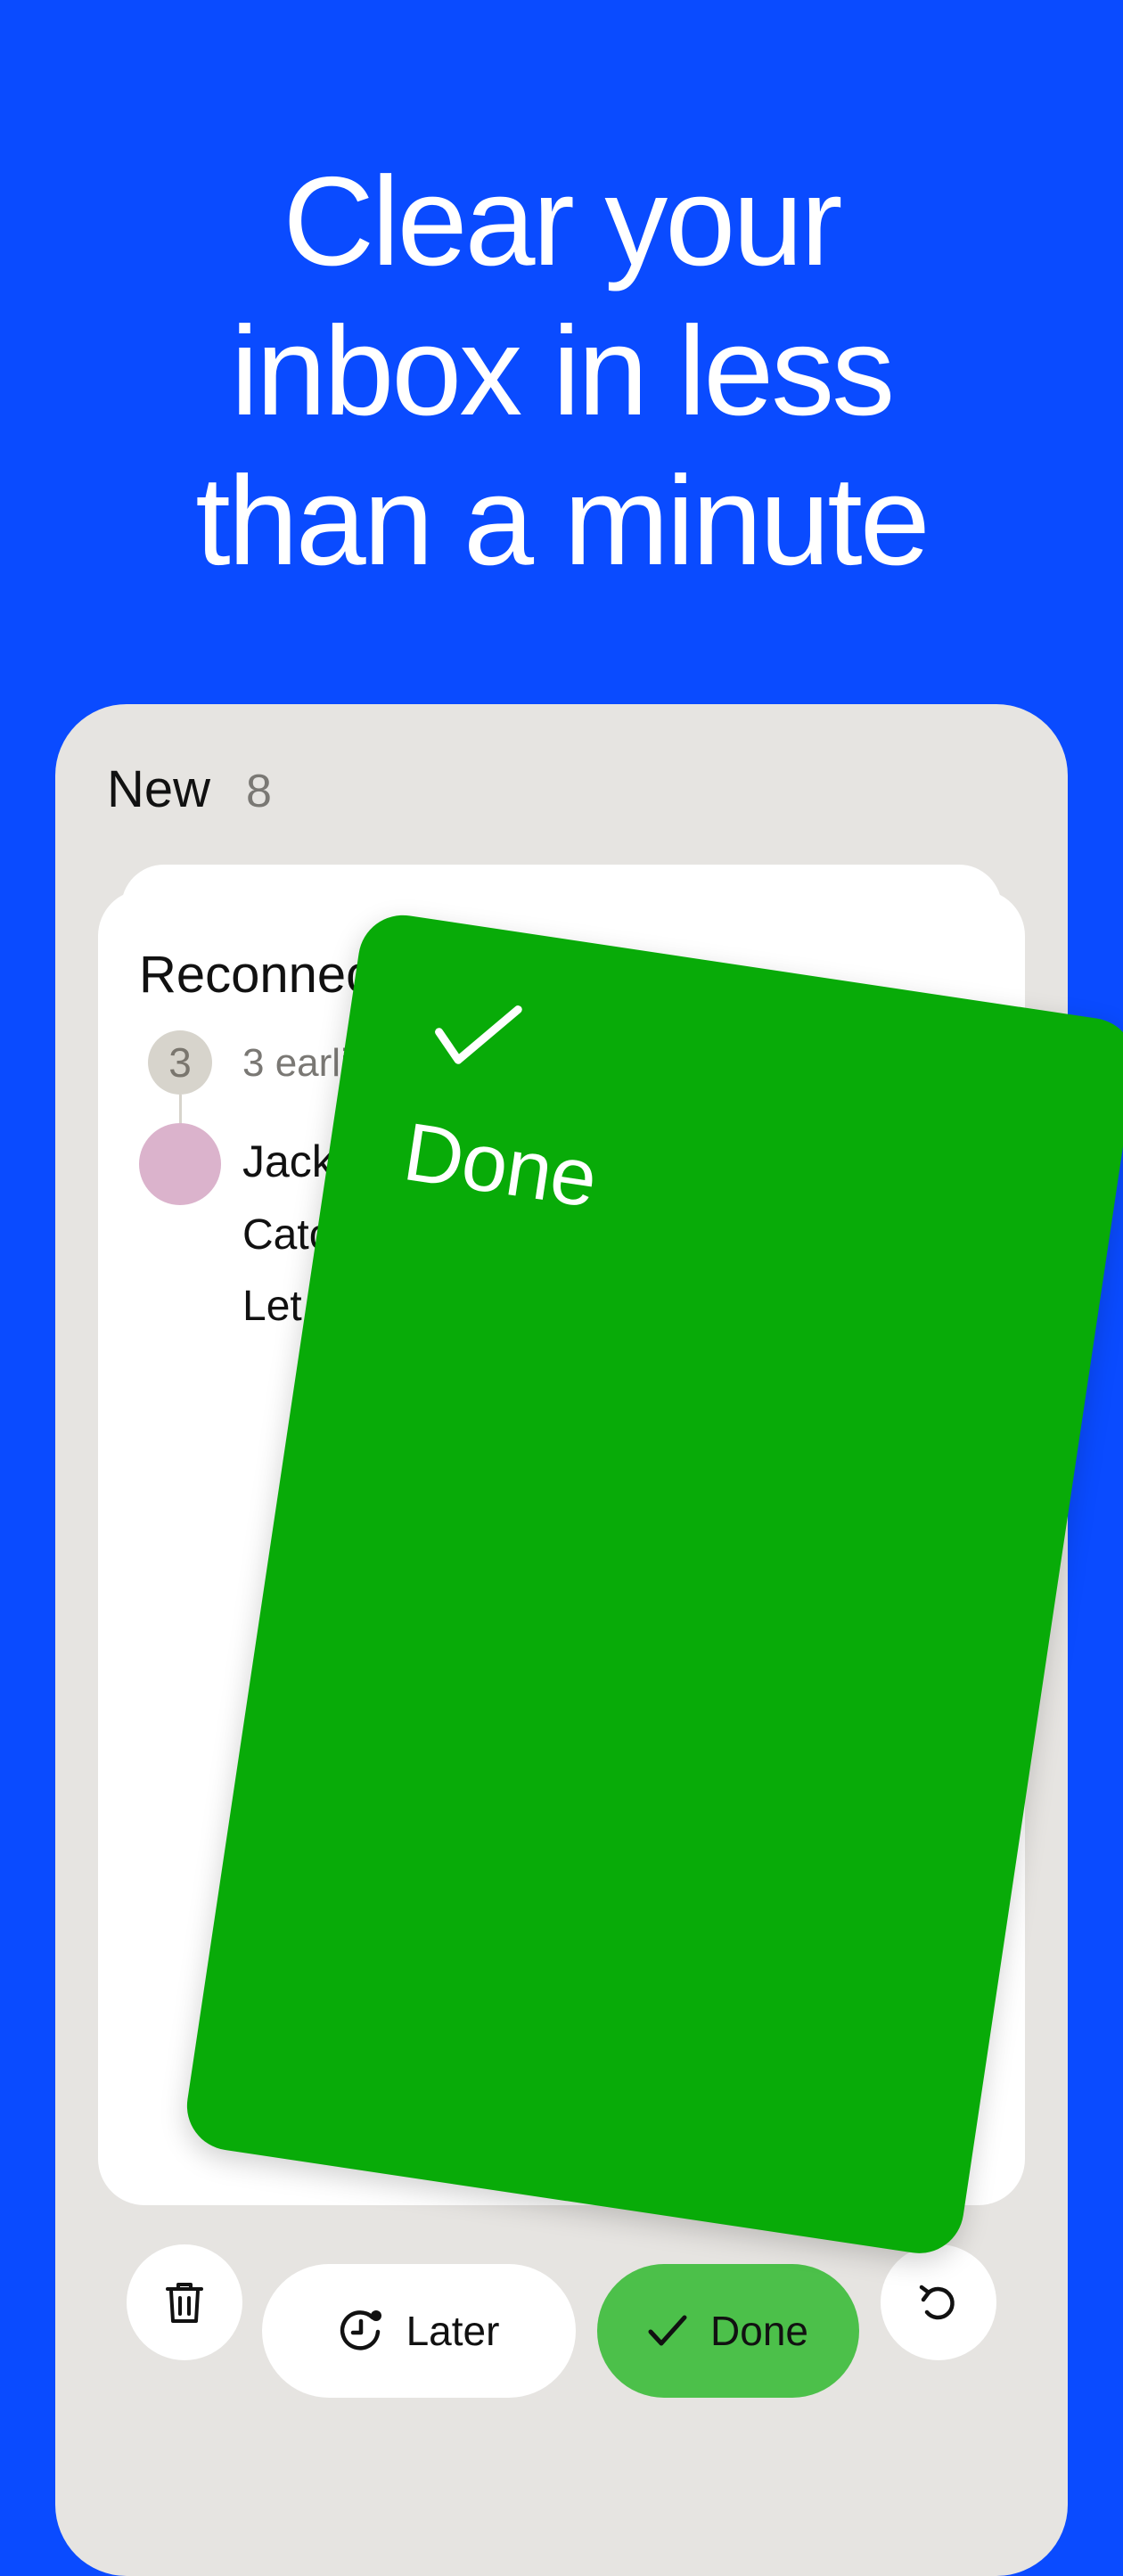 The height and width of the screenshot is (2576, 1123). Describe the element at coordinates (759, 2331) in the screenshot. I see `done-label: Done` at that location.